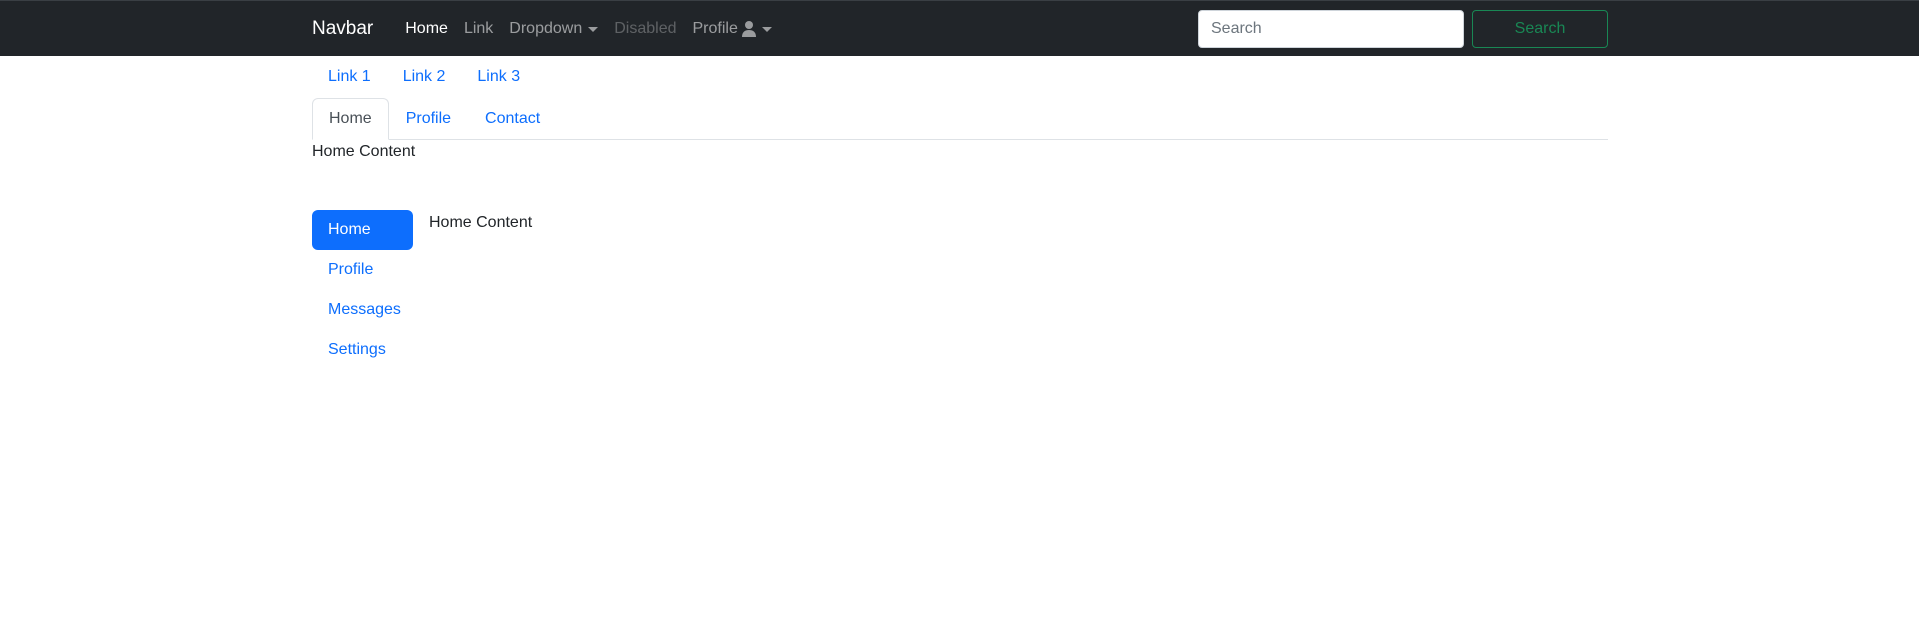  What do you see at coordinates (1331, 29) in the screenshot?
I see `search-input` at bounding box center [1331, 29].